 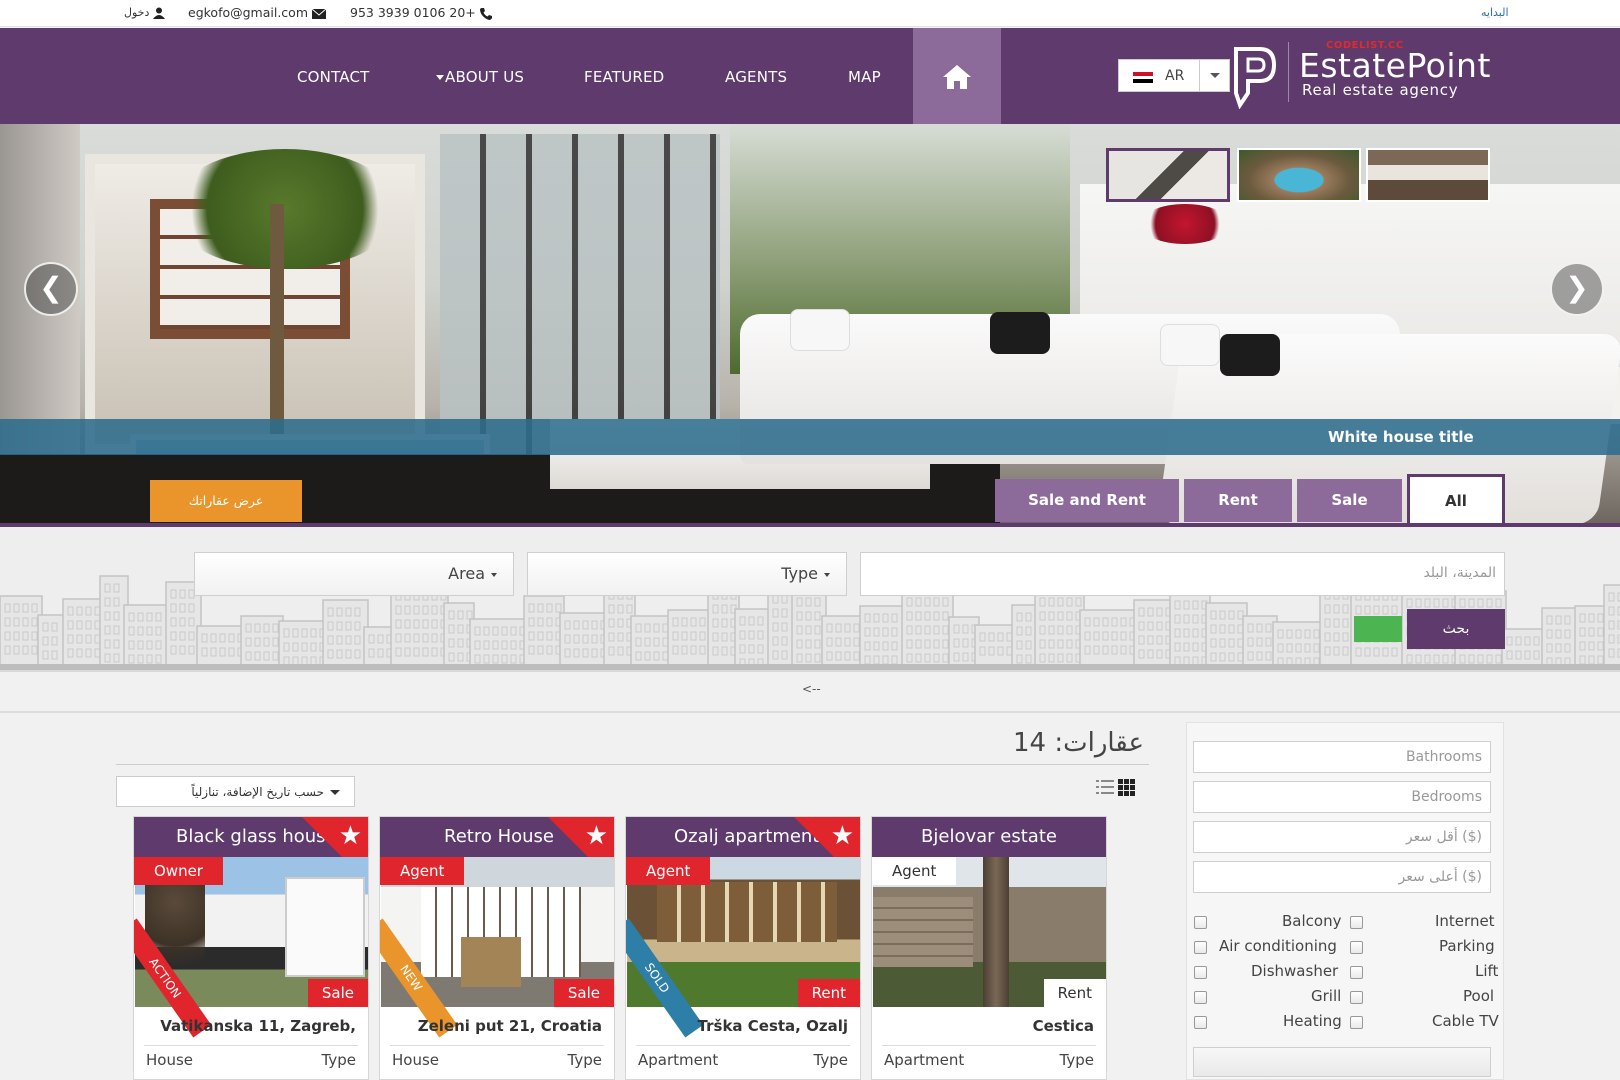 What do you see at coordinates (864, 77) in the screenshot?
I see `nav-map: MAP` at bounding box center [864, 77].